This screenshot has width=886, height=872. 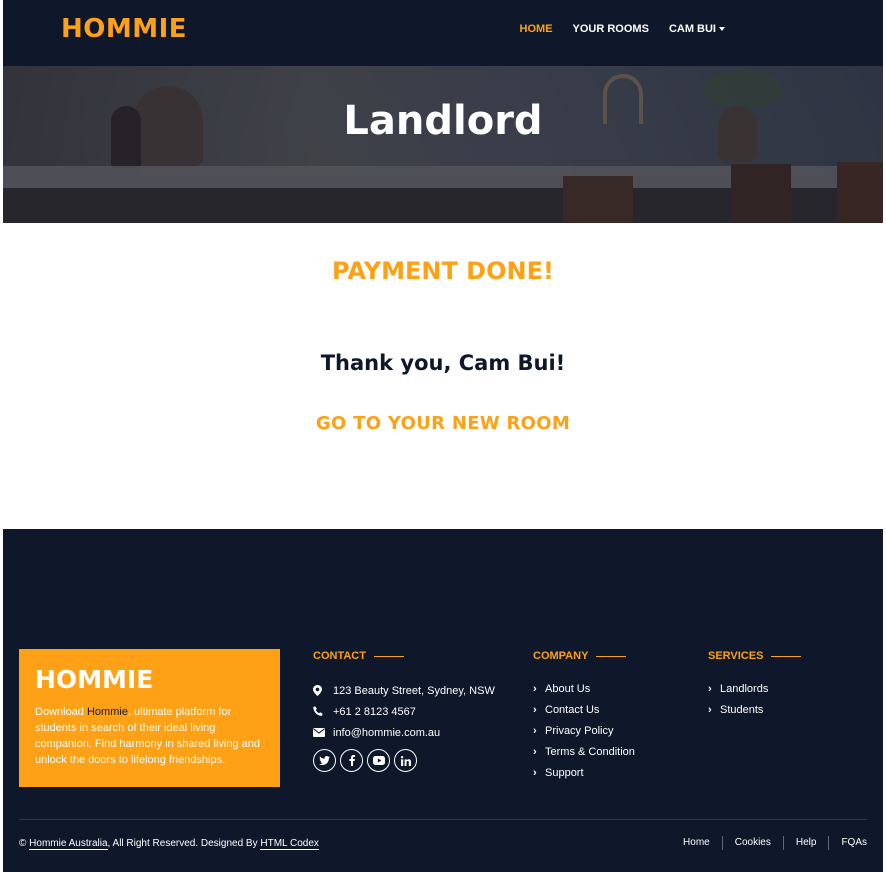 What do you see at coordinates (323, 690) in the screenshot?
I see `map-marker-icon` at bounding box center [323, 690].